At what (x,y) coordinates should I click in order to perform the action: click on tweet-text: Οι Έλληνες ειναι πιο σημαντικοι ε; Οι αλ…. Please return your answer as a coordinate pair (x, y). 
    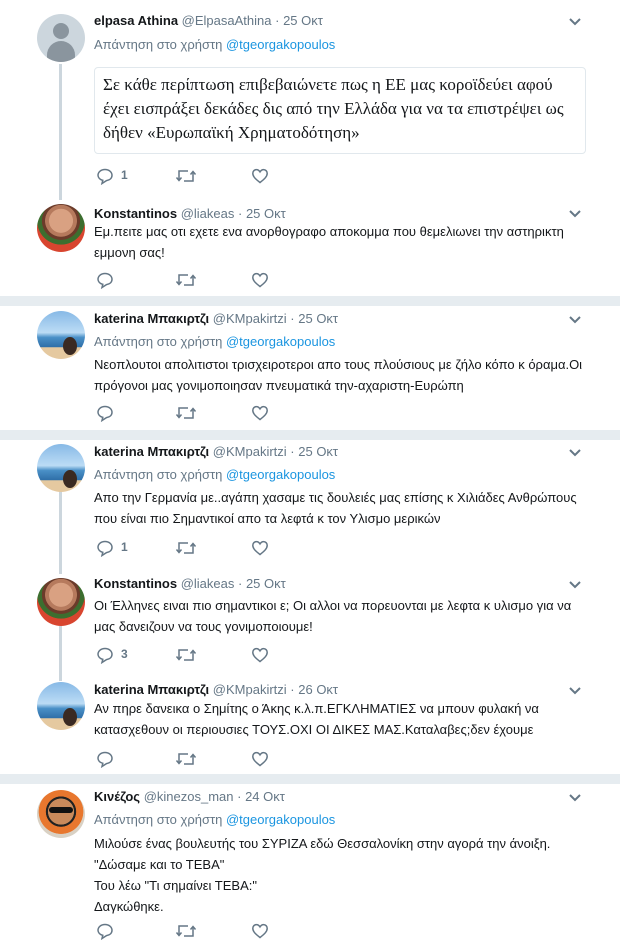
    Looking at the image, I should click on (333, 616).